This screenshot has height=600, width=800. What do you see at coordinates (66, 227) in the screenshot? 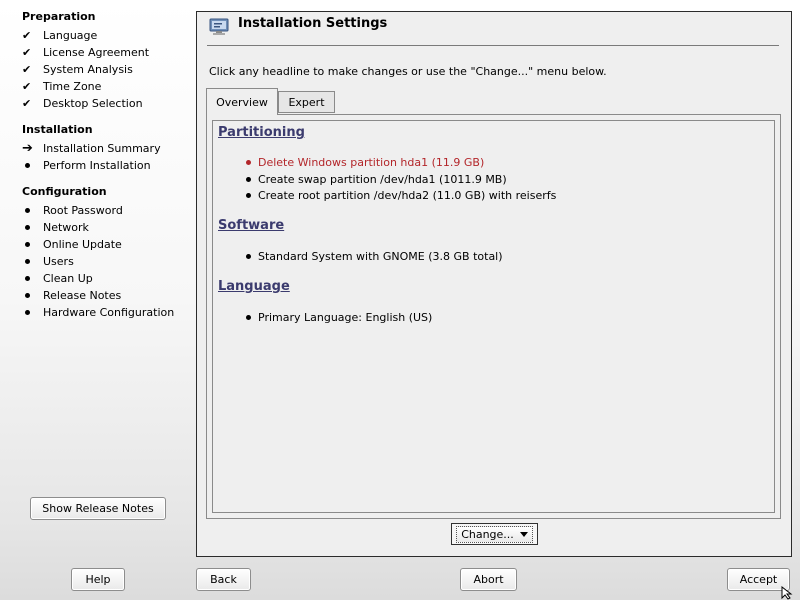
I see `step-label: Network` at bounding box center [66, 227].